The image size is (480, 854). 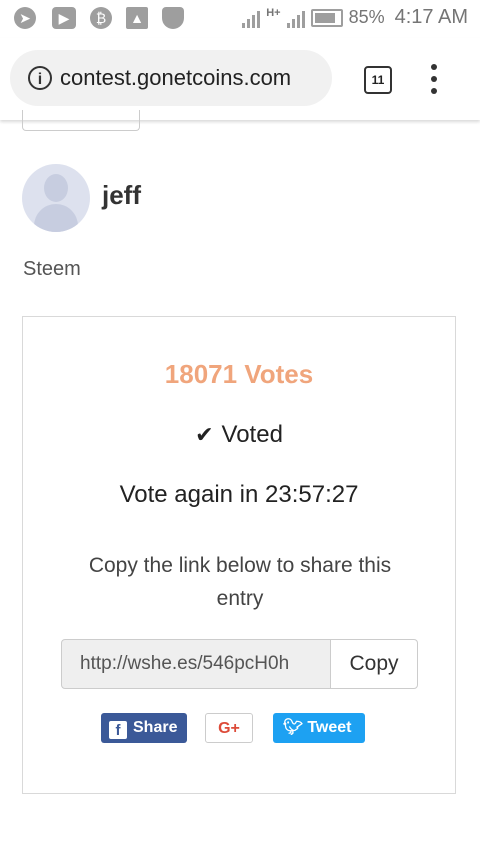 What do you see at coordinates (155, 727) in the screenshot?
I see `facebook-share-label: Share` at bounding box center [155, 727].